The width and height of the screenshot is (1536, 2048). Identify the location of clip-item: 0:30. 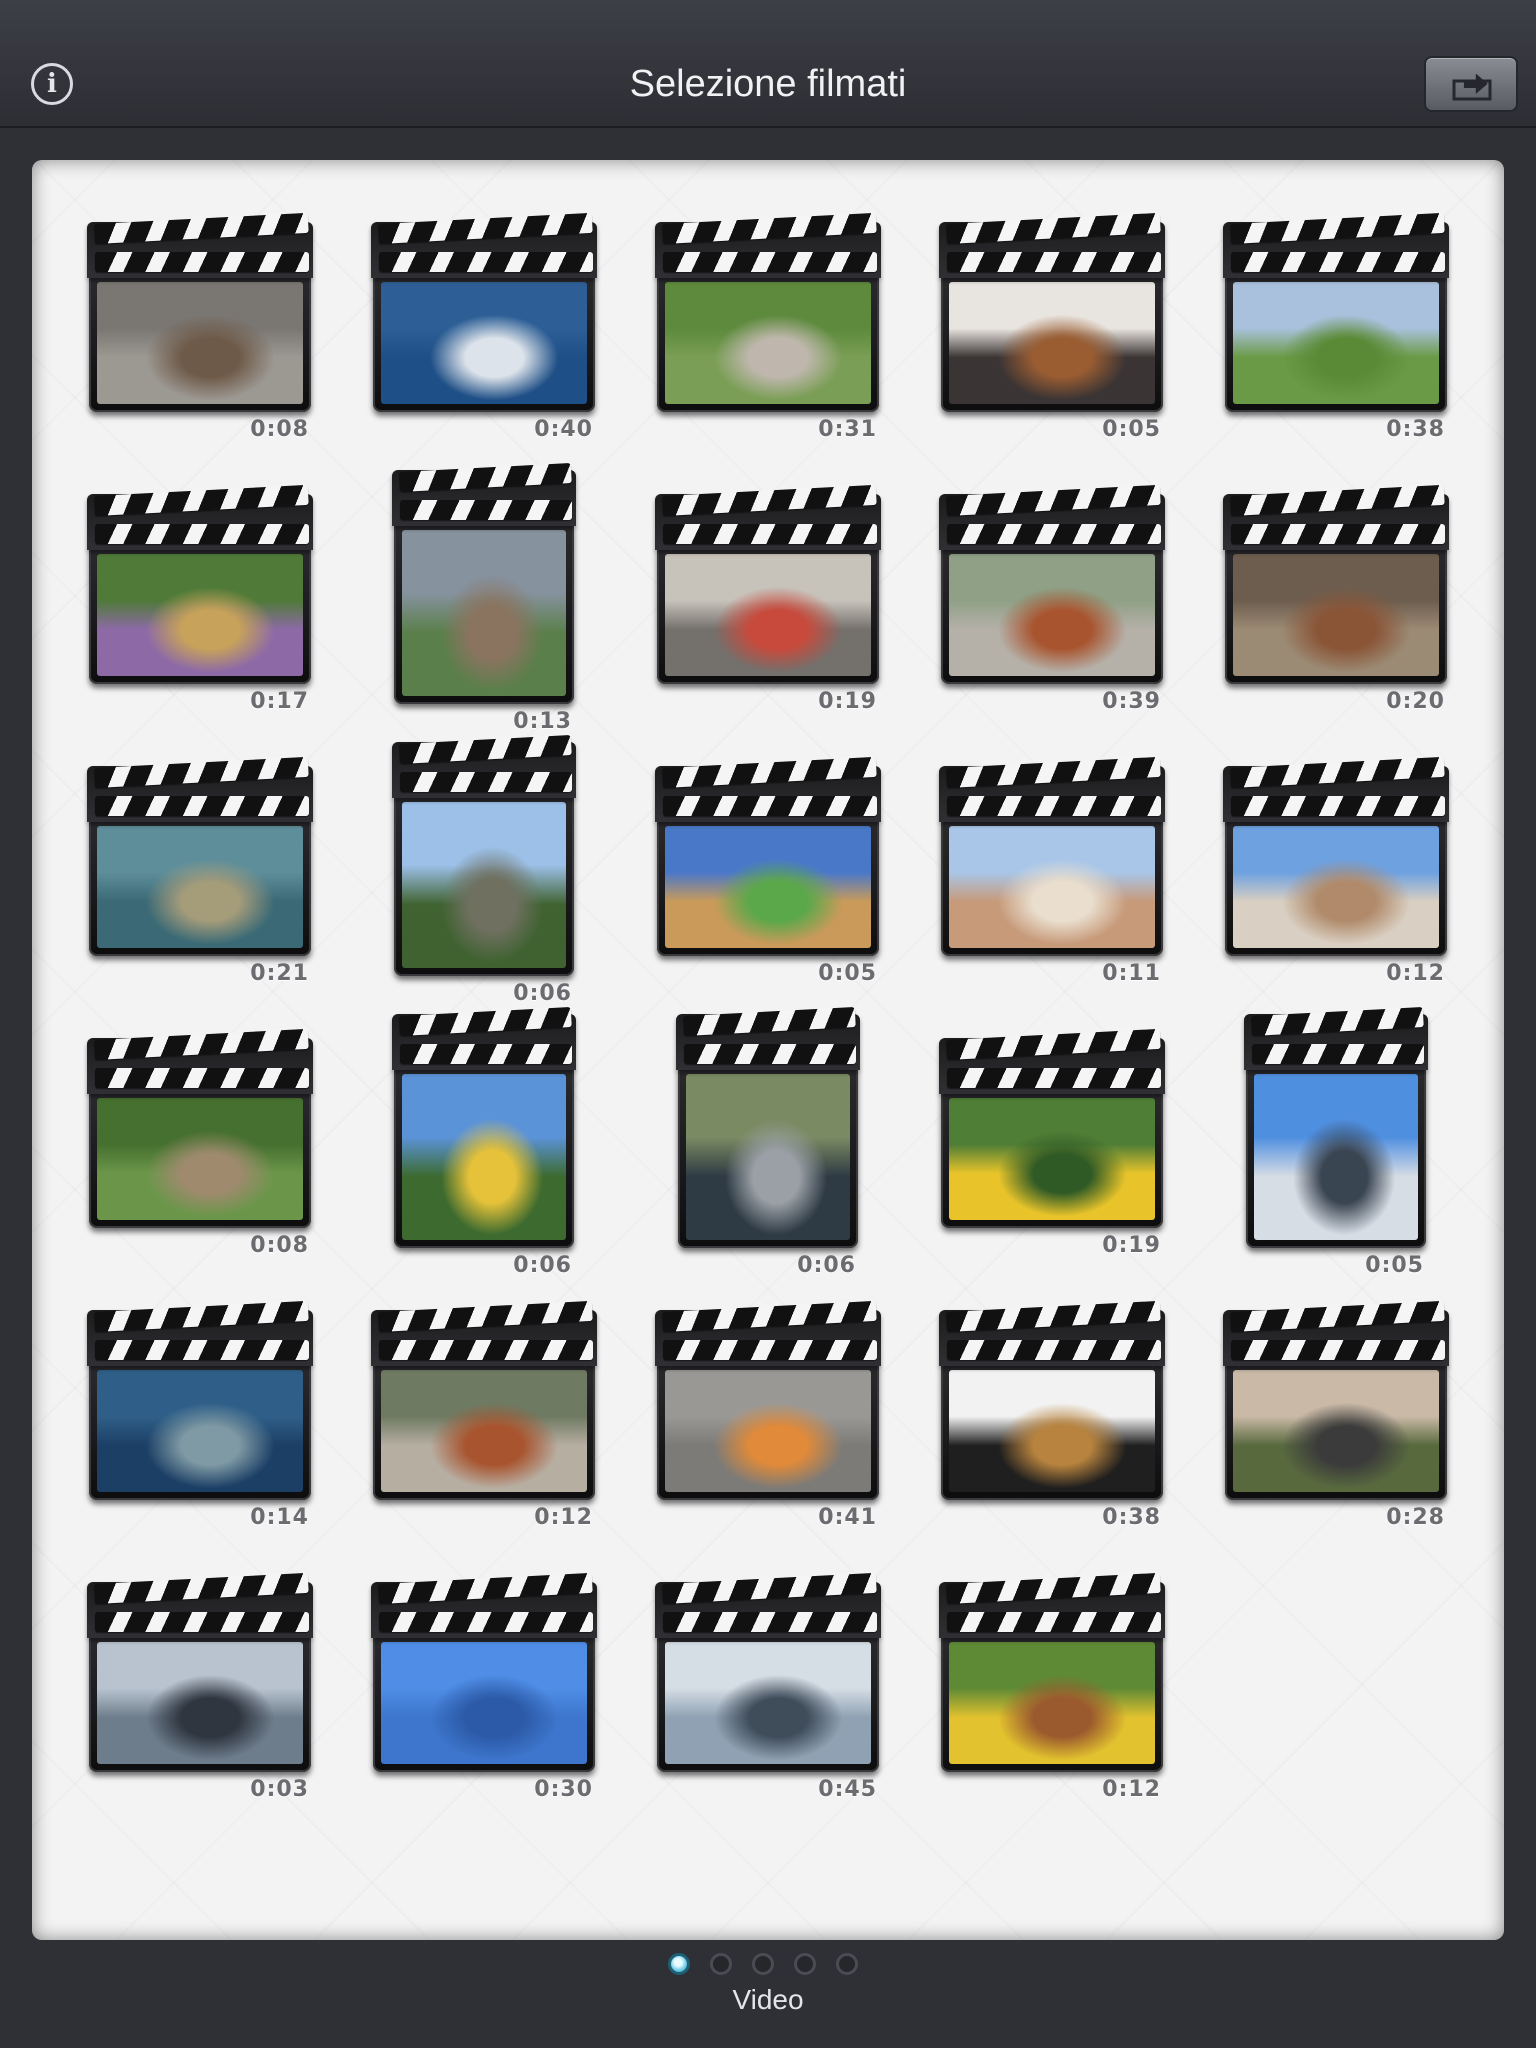
(484, 1687).